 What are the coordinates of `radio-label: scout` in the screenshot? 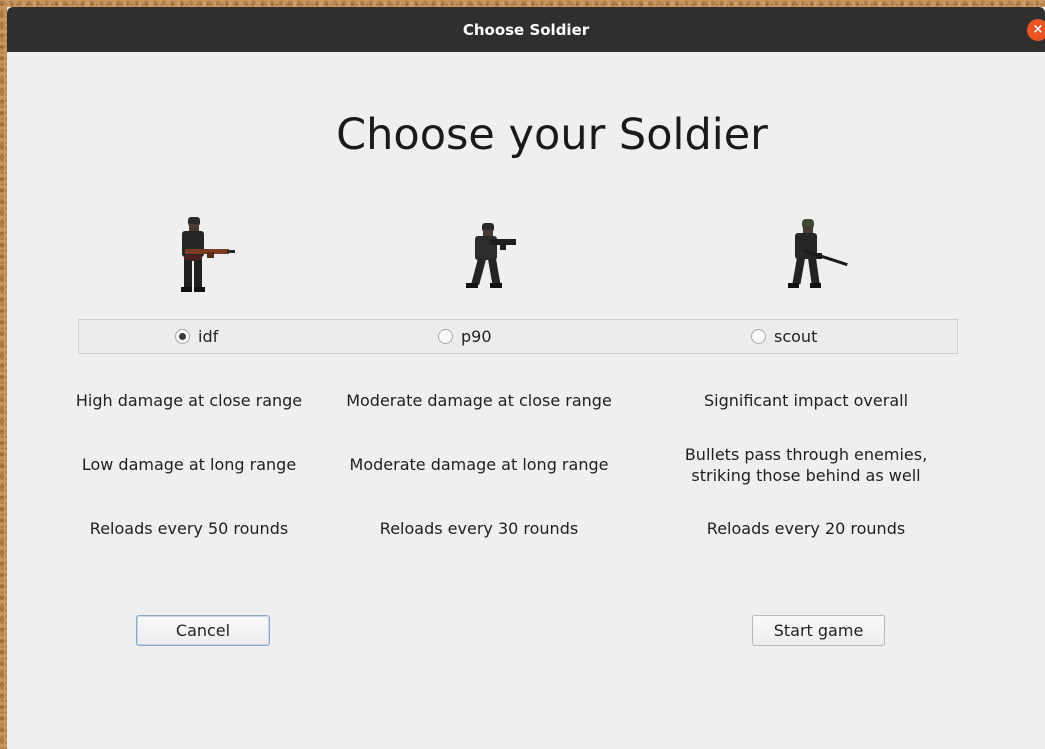 It's located at (796, 336).